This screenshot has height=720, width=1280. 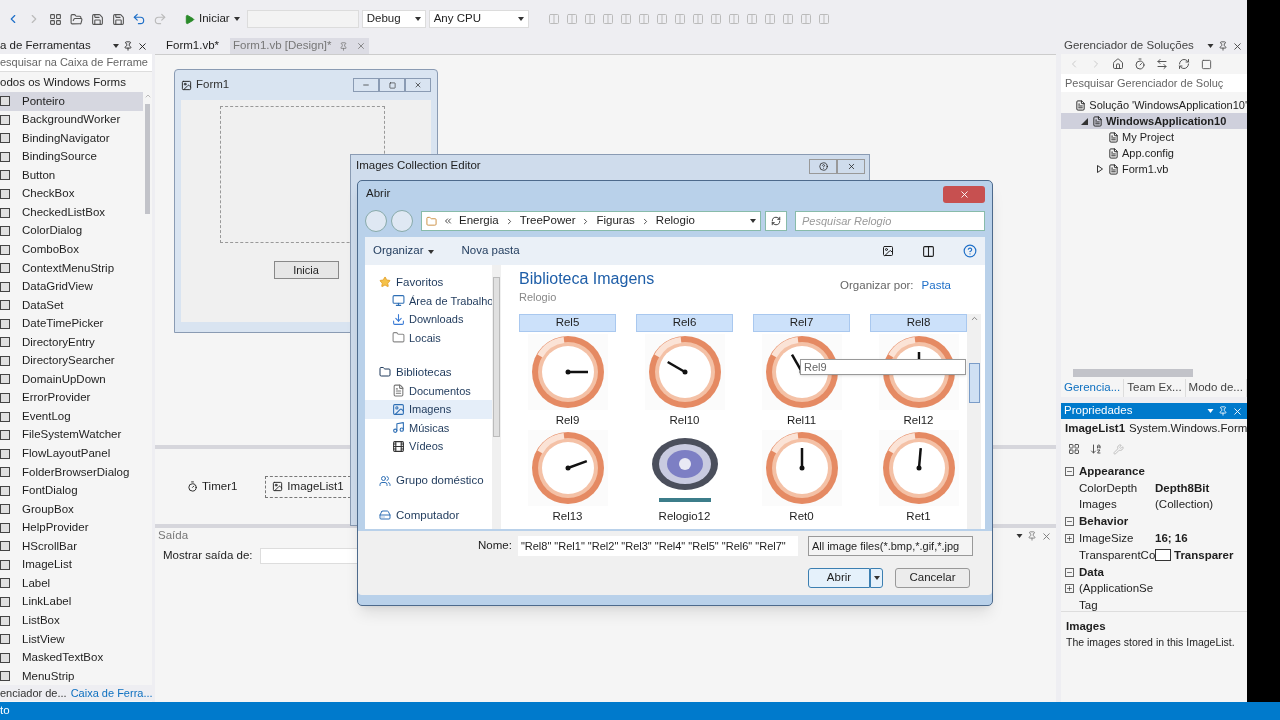 What do you see at coordinates (76, 63) in the screenshot?
I see `search-field: esquisar na Caixa de Ferrame` at bounding box center [76, 63].